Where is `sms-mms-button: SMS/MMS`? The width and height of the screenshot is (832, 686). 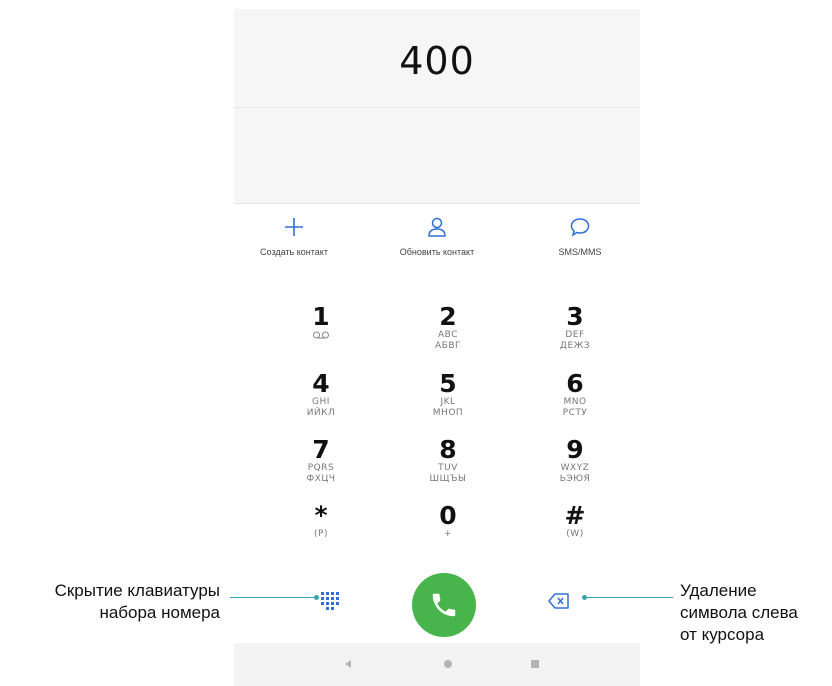 sms-mms-button: SMS/MMS is located at coordinates (580, 235).